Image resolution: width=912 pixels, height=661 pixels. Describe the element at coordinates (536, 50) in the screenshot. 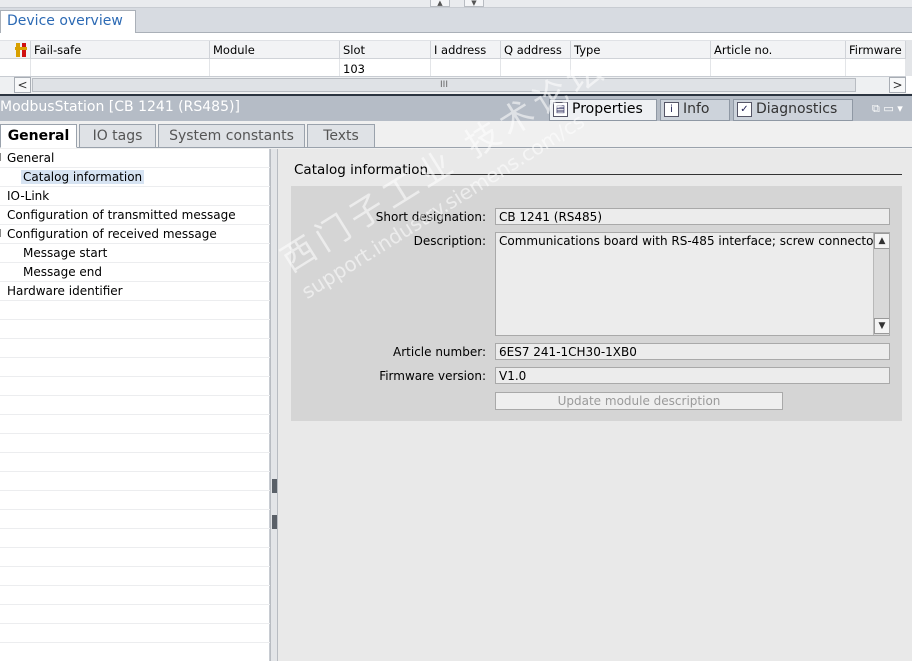

I see `column-header: Q address` at that location.